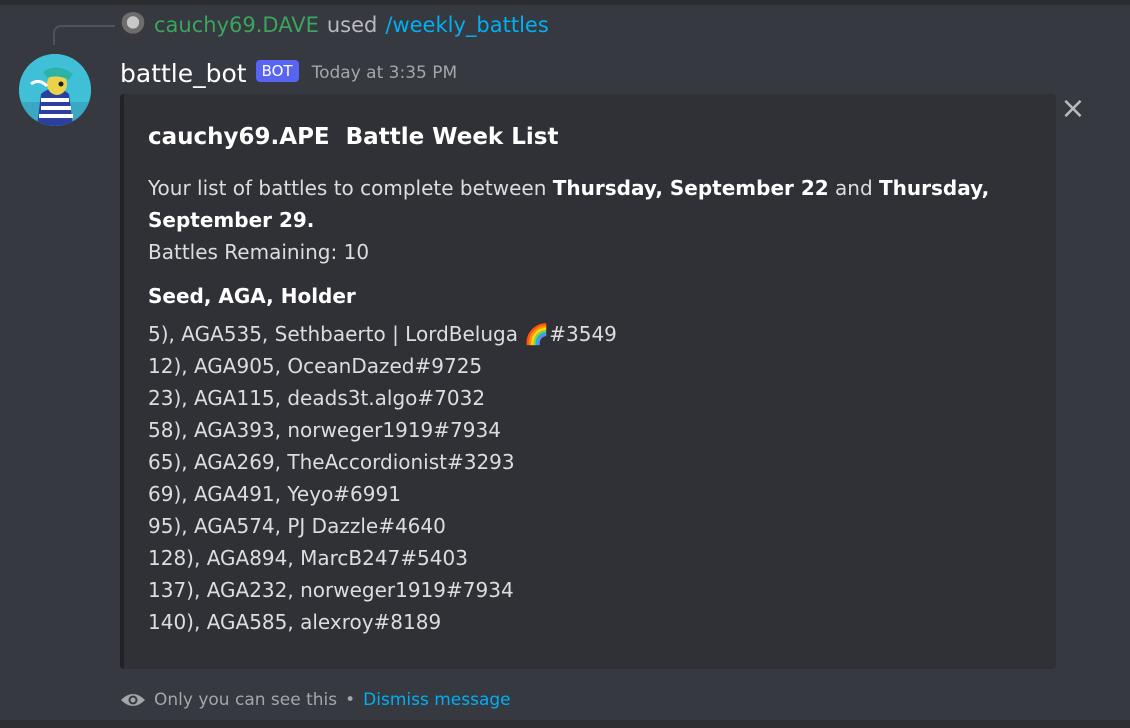 The height and width of the screenshot is (728, 1130). Describe the element at coordinates (246, 700) in the screenshot. I see `visibility-text: Only you can see this` at that location.